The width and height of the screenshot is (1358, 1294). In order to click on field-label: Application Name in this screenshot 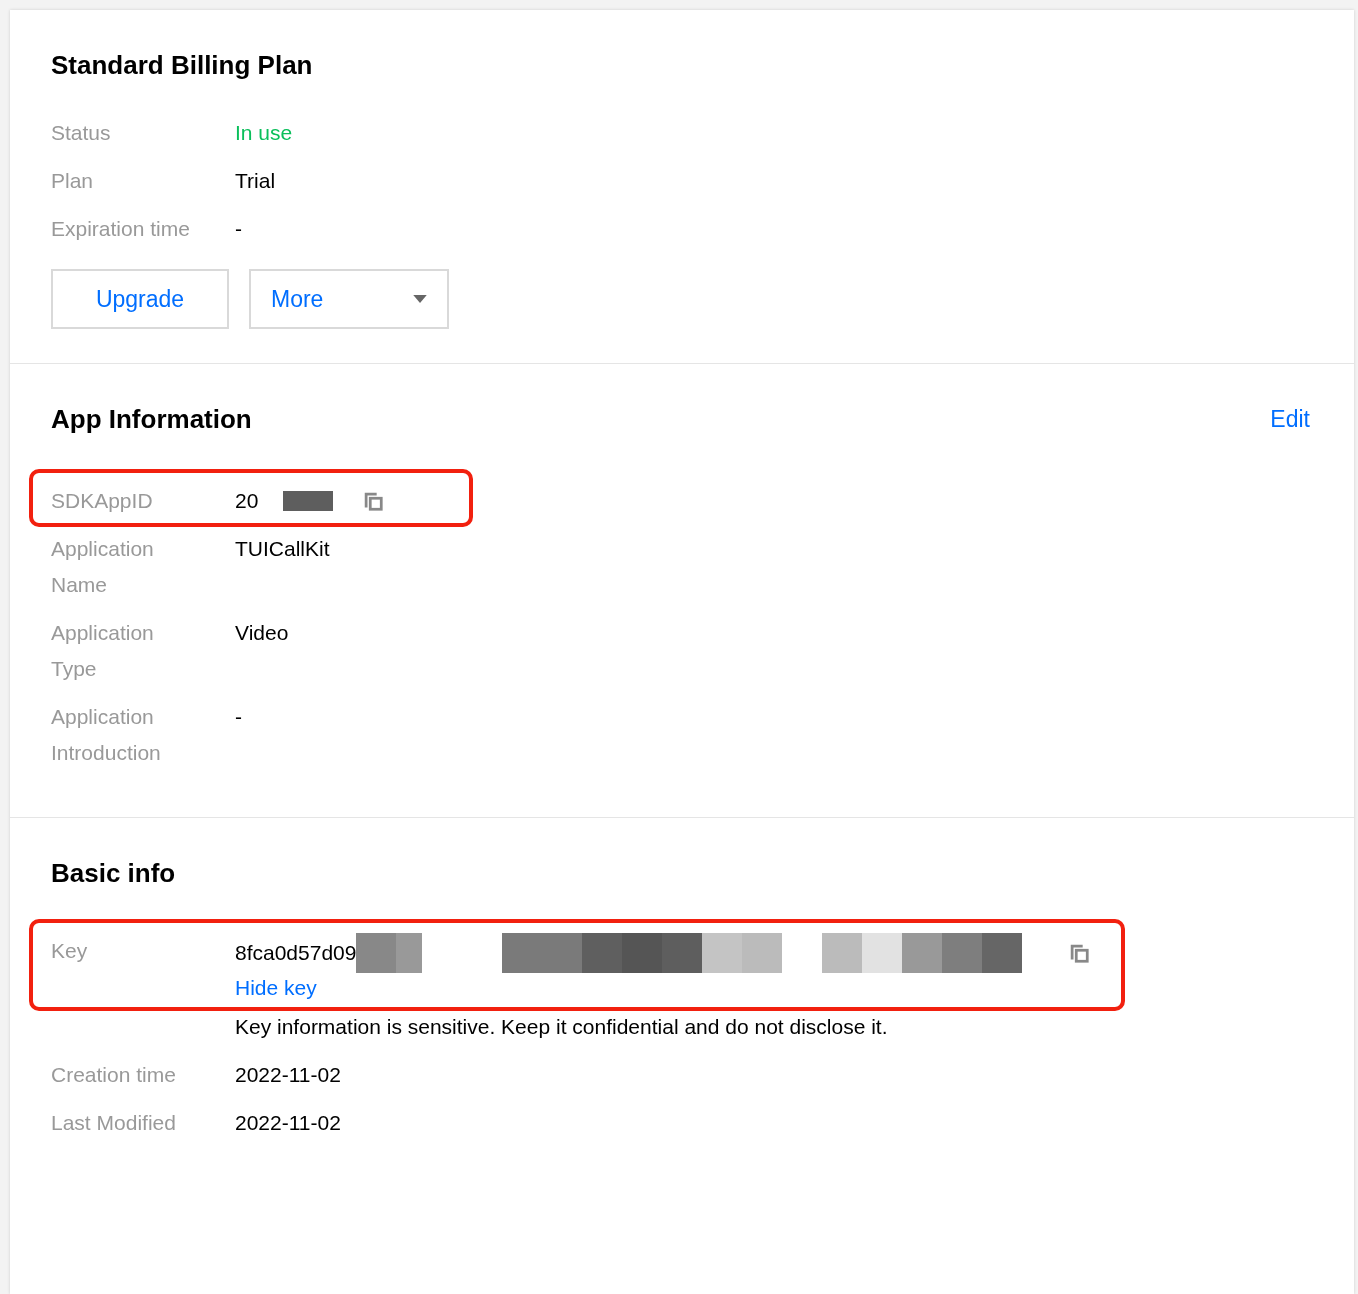, I will do `click(103, 567)`.